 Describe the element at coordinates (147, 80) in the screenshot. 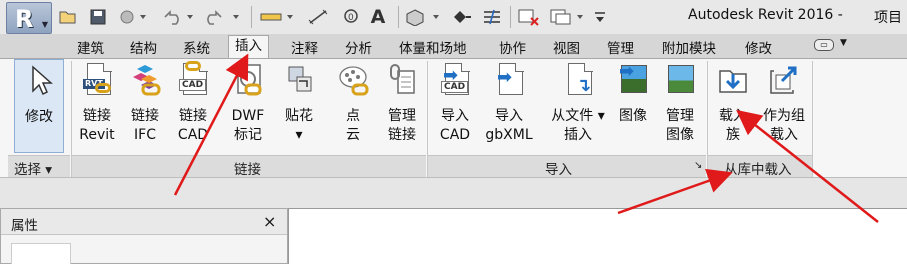

I see `link-ifc-icon` at that location.